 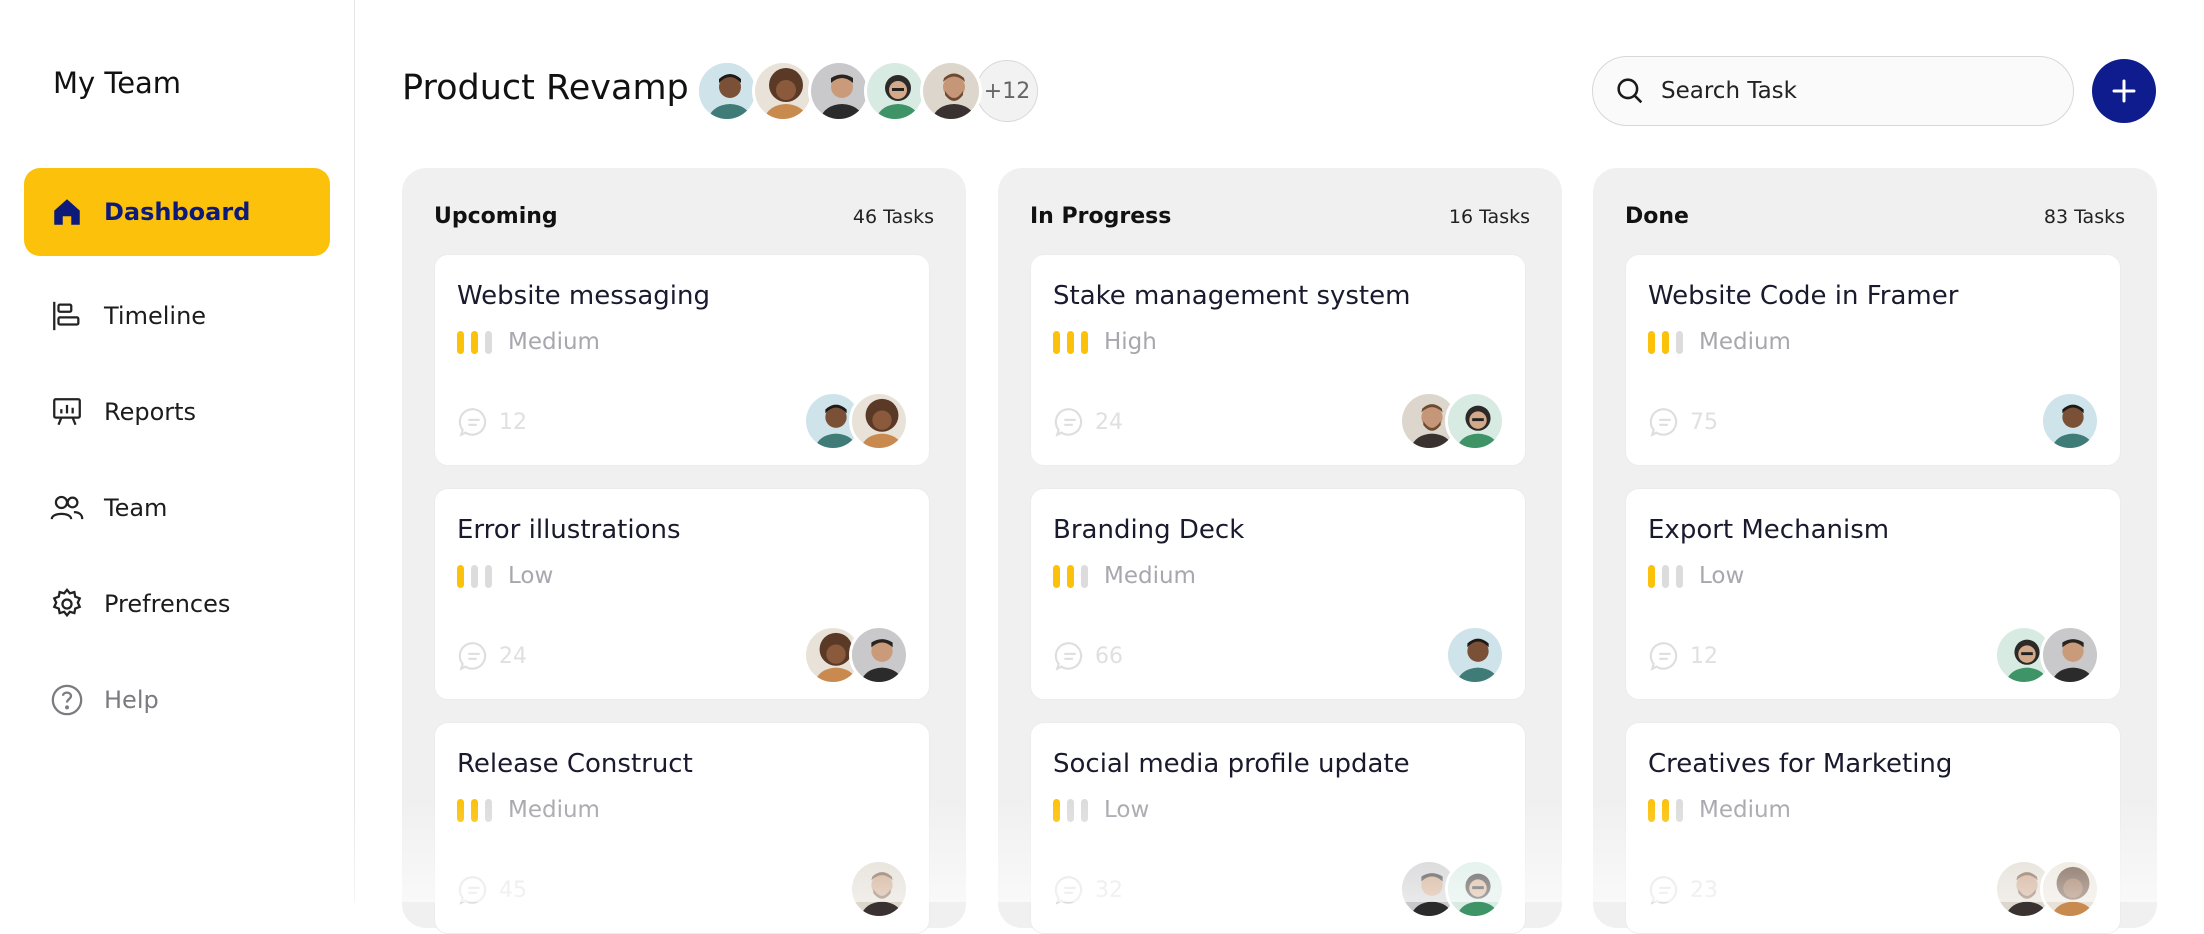 What do you see at coordinates (177, 508) in the screenshot?
I see `sidebar-item-team: Team` at bounding box center [177, 508].